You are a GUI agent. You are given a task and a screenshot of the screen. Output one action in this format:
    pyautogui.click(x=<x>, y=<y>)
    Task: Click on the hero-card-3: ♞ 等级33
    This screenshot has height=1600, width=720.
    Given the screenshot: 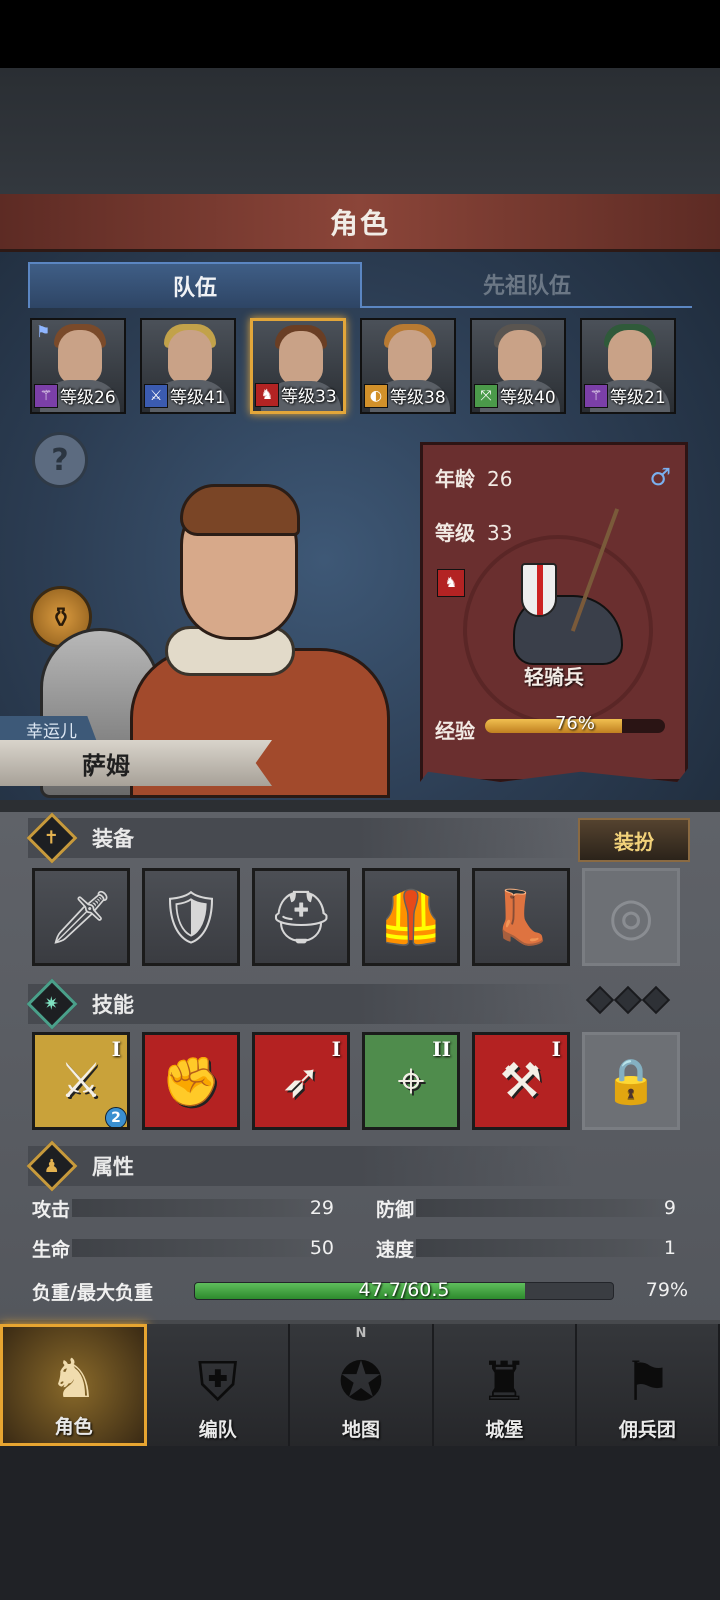 What is the action you would take?
    pyautogui.click(x=298, y=366)
    